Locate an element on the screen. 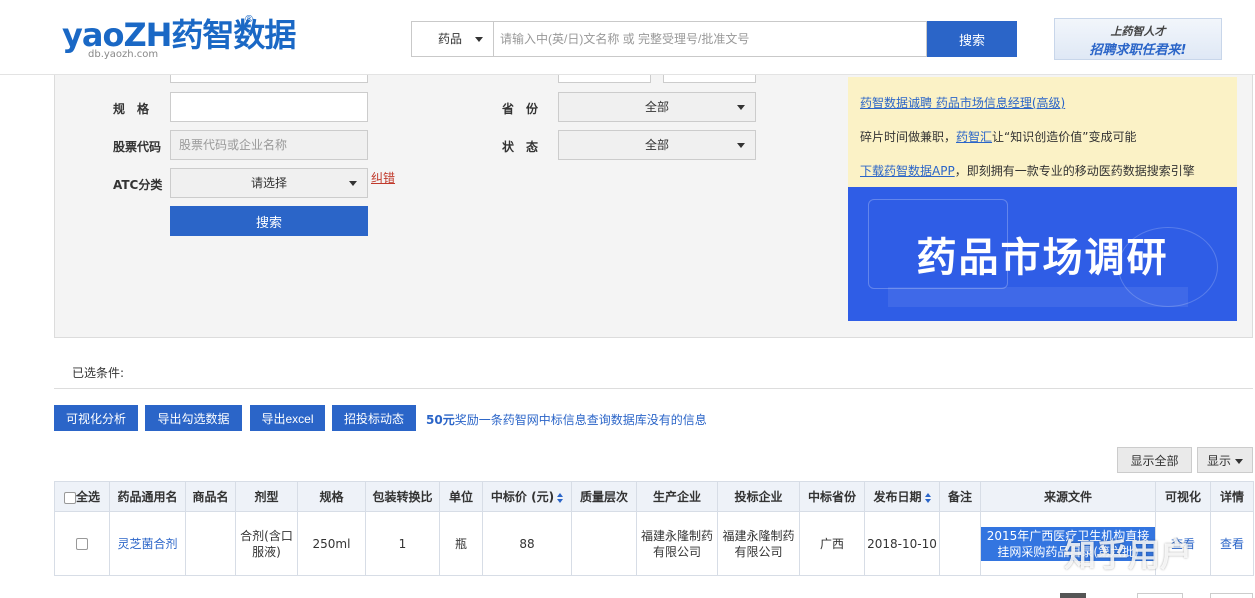 This screenshot has width=1255, height=598. reward-text: 奖励一条药智网中标信息查询数据库没有的信息 is located at coordinates (580, 420).